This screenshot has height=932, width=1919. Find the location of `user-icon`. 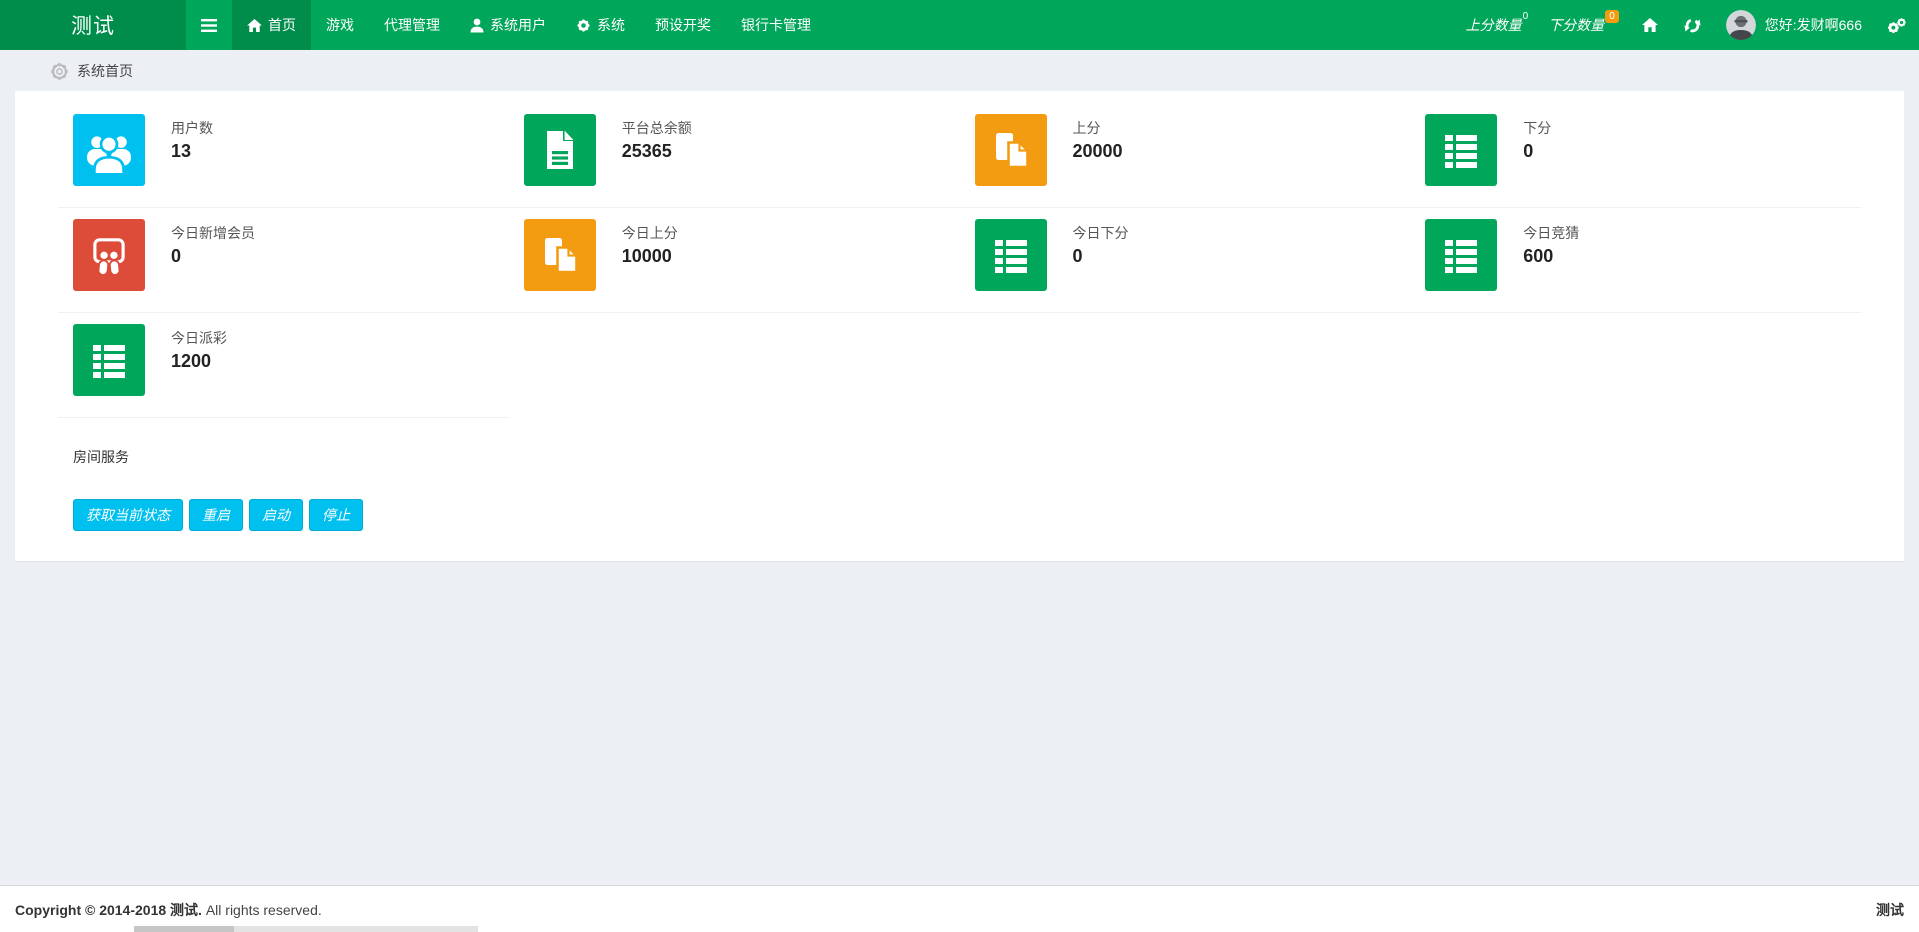

user-icon is located at coordinates (477, 25).